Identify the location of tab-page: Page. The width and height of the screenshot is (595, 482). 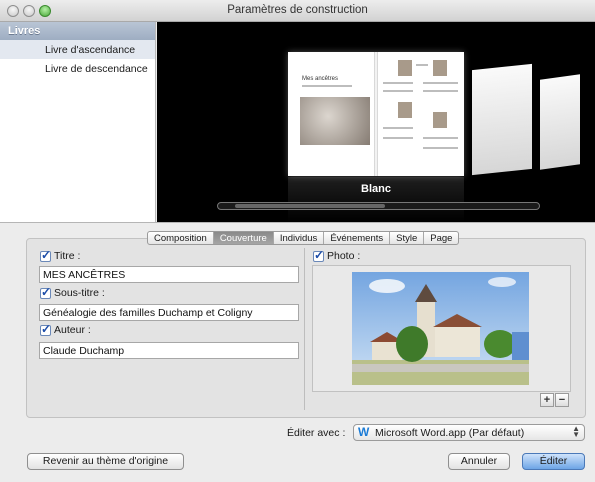
(441, 238).